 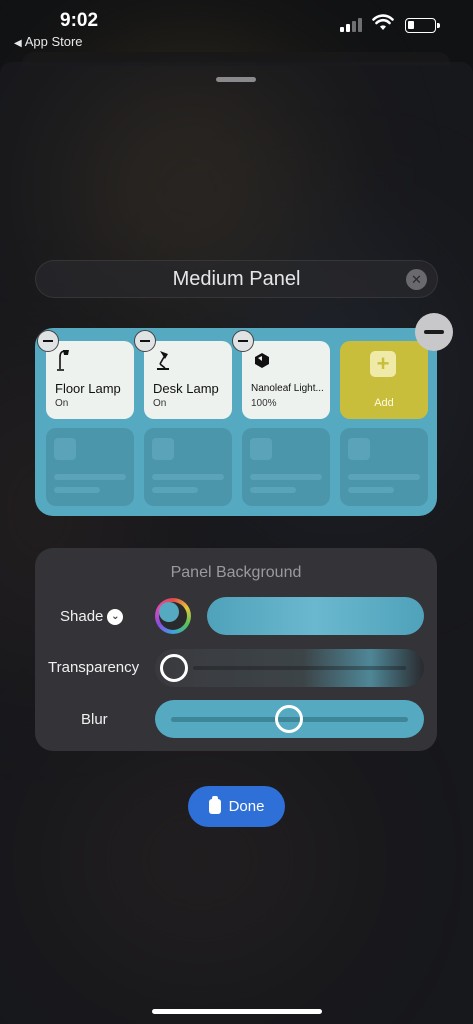 I want to click on add-icon: +, so click(x=383, y=364).